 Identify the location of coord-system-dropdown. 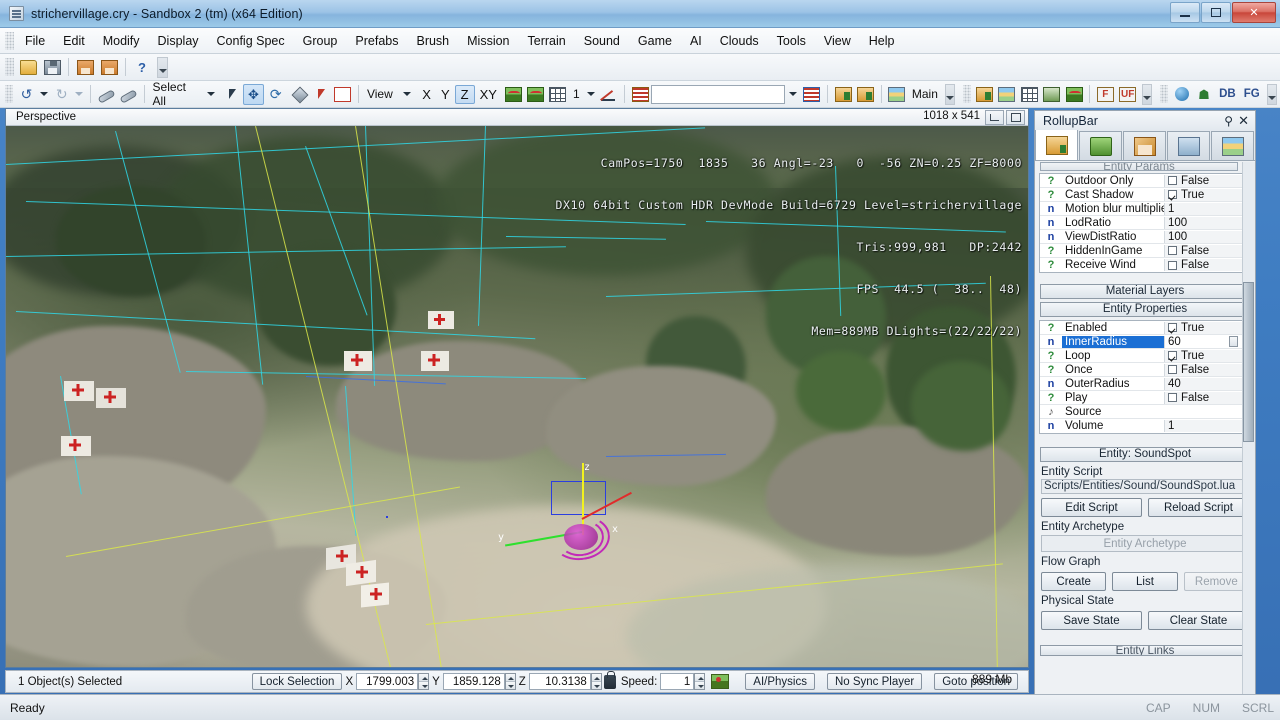
(407, 94).